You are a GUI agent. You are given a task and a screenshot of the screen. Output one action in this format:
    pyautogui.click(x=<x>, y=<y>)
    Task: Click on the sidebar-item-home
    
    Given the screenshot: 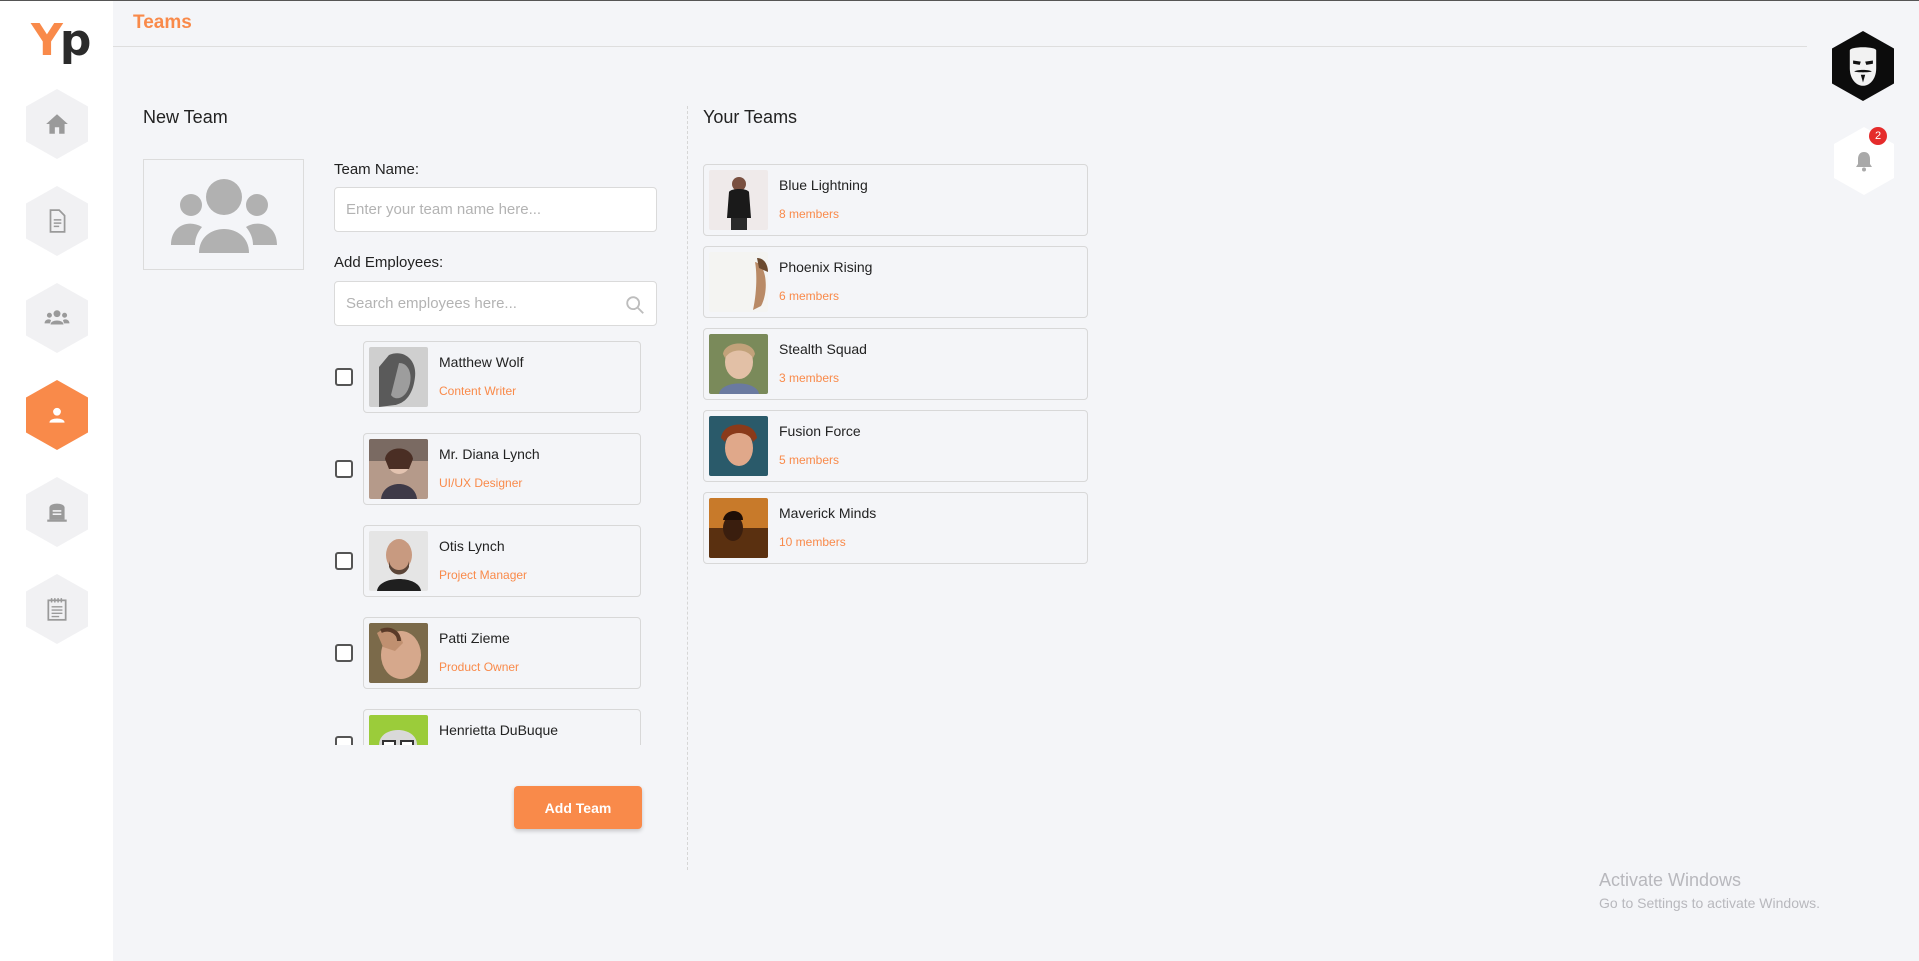 What is the action you would take?
    pyautogui.click(x=57, y=124)
    